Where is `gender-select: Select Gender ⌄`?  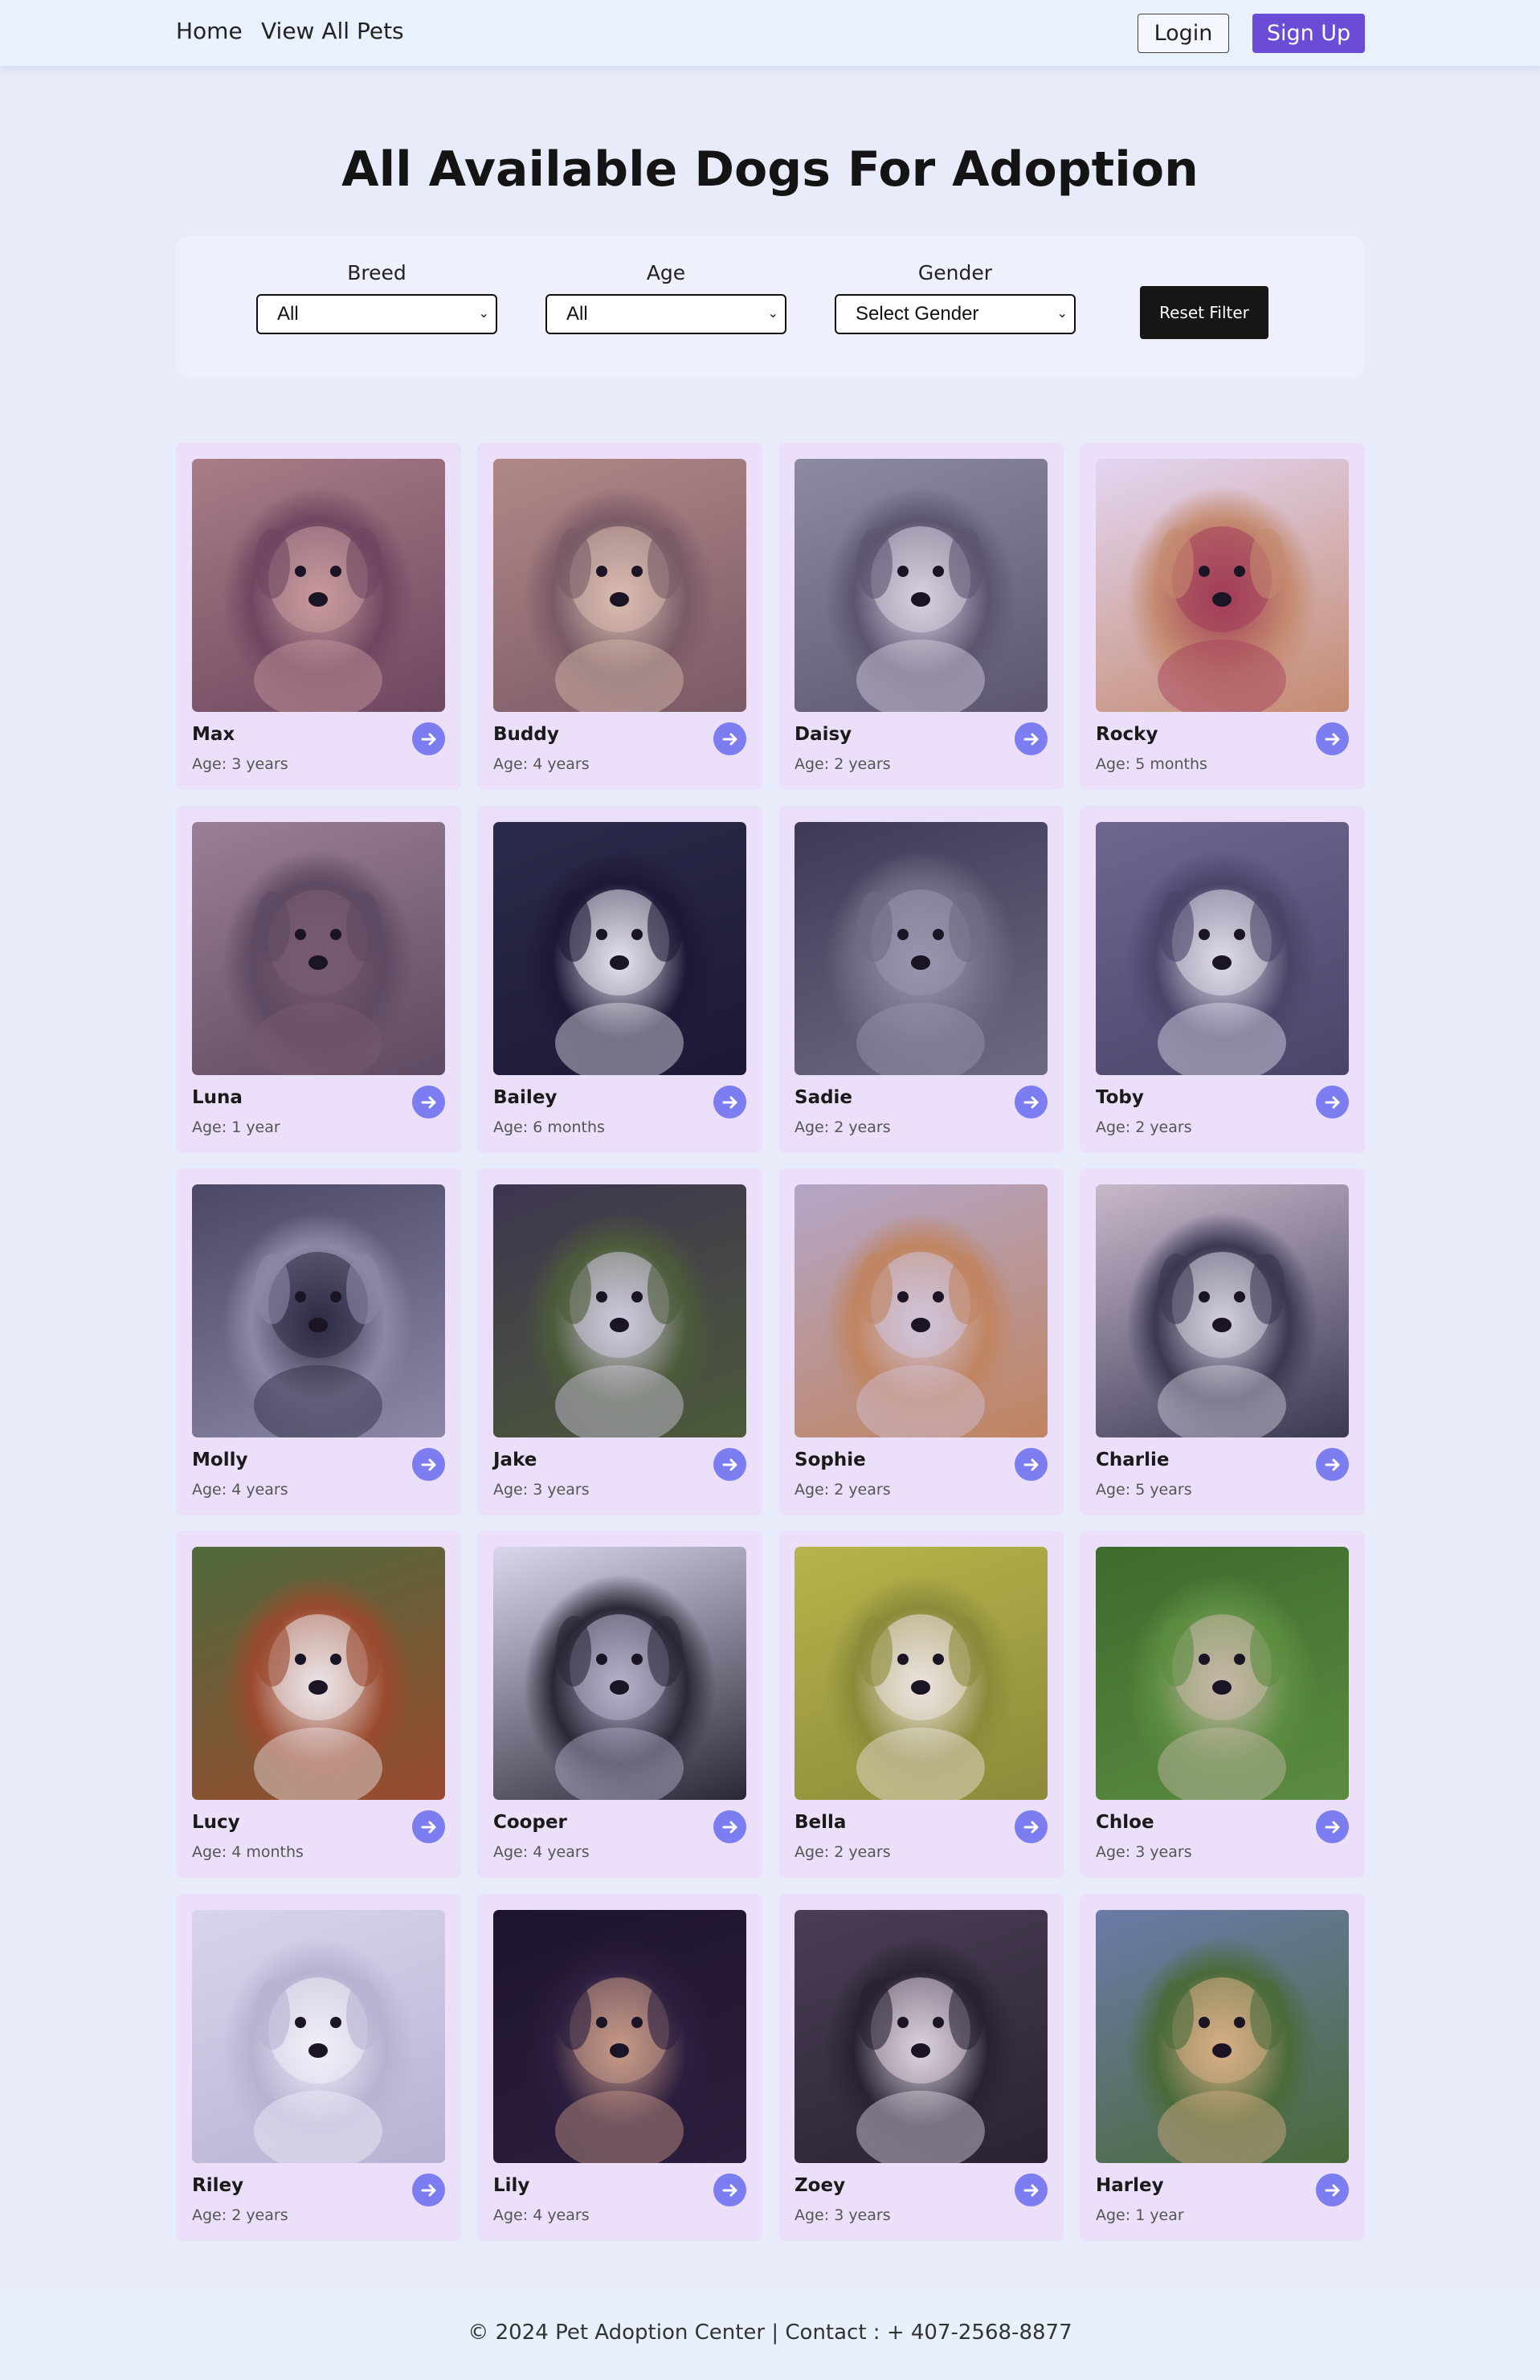
gender-select: Select Gender ⌄ is located at coordinates (955, 314).